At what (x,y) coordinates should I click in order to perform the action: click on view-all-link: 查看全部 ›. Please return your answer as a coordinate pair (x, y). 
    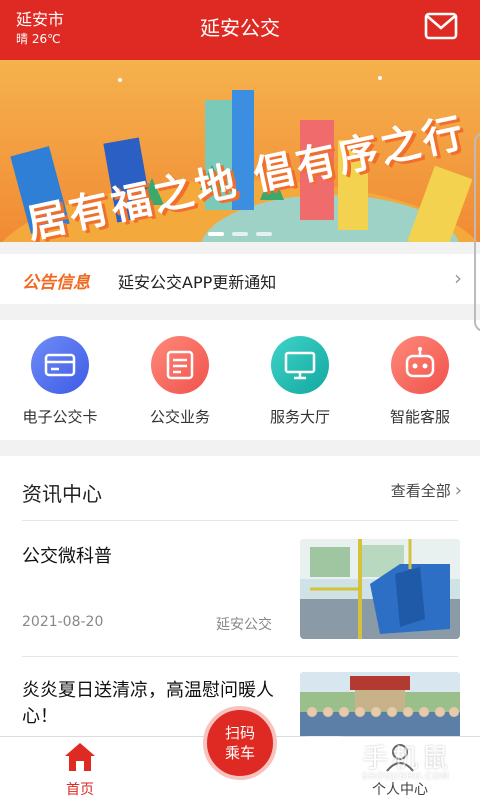
    Looking at the image, I should click on (426, 490).